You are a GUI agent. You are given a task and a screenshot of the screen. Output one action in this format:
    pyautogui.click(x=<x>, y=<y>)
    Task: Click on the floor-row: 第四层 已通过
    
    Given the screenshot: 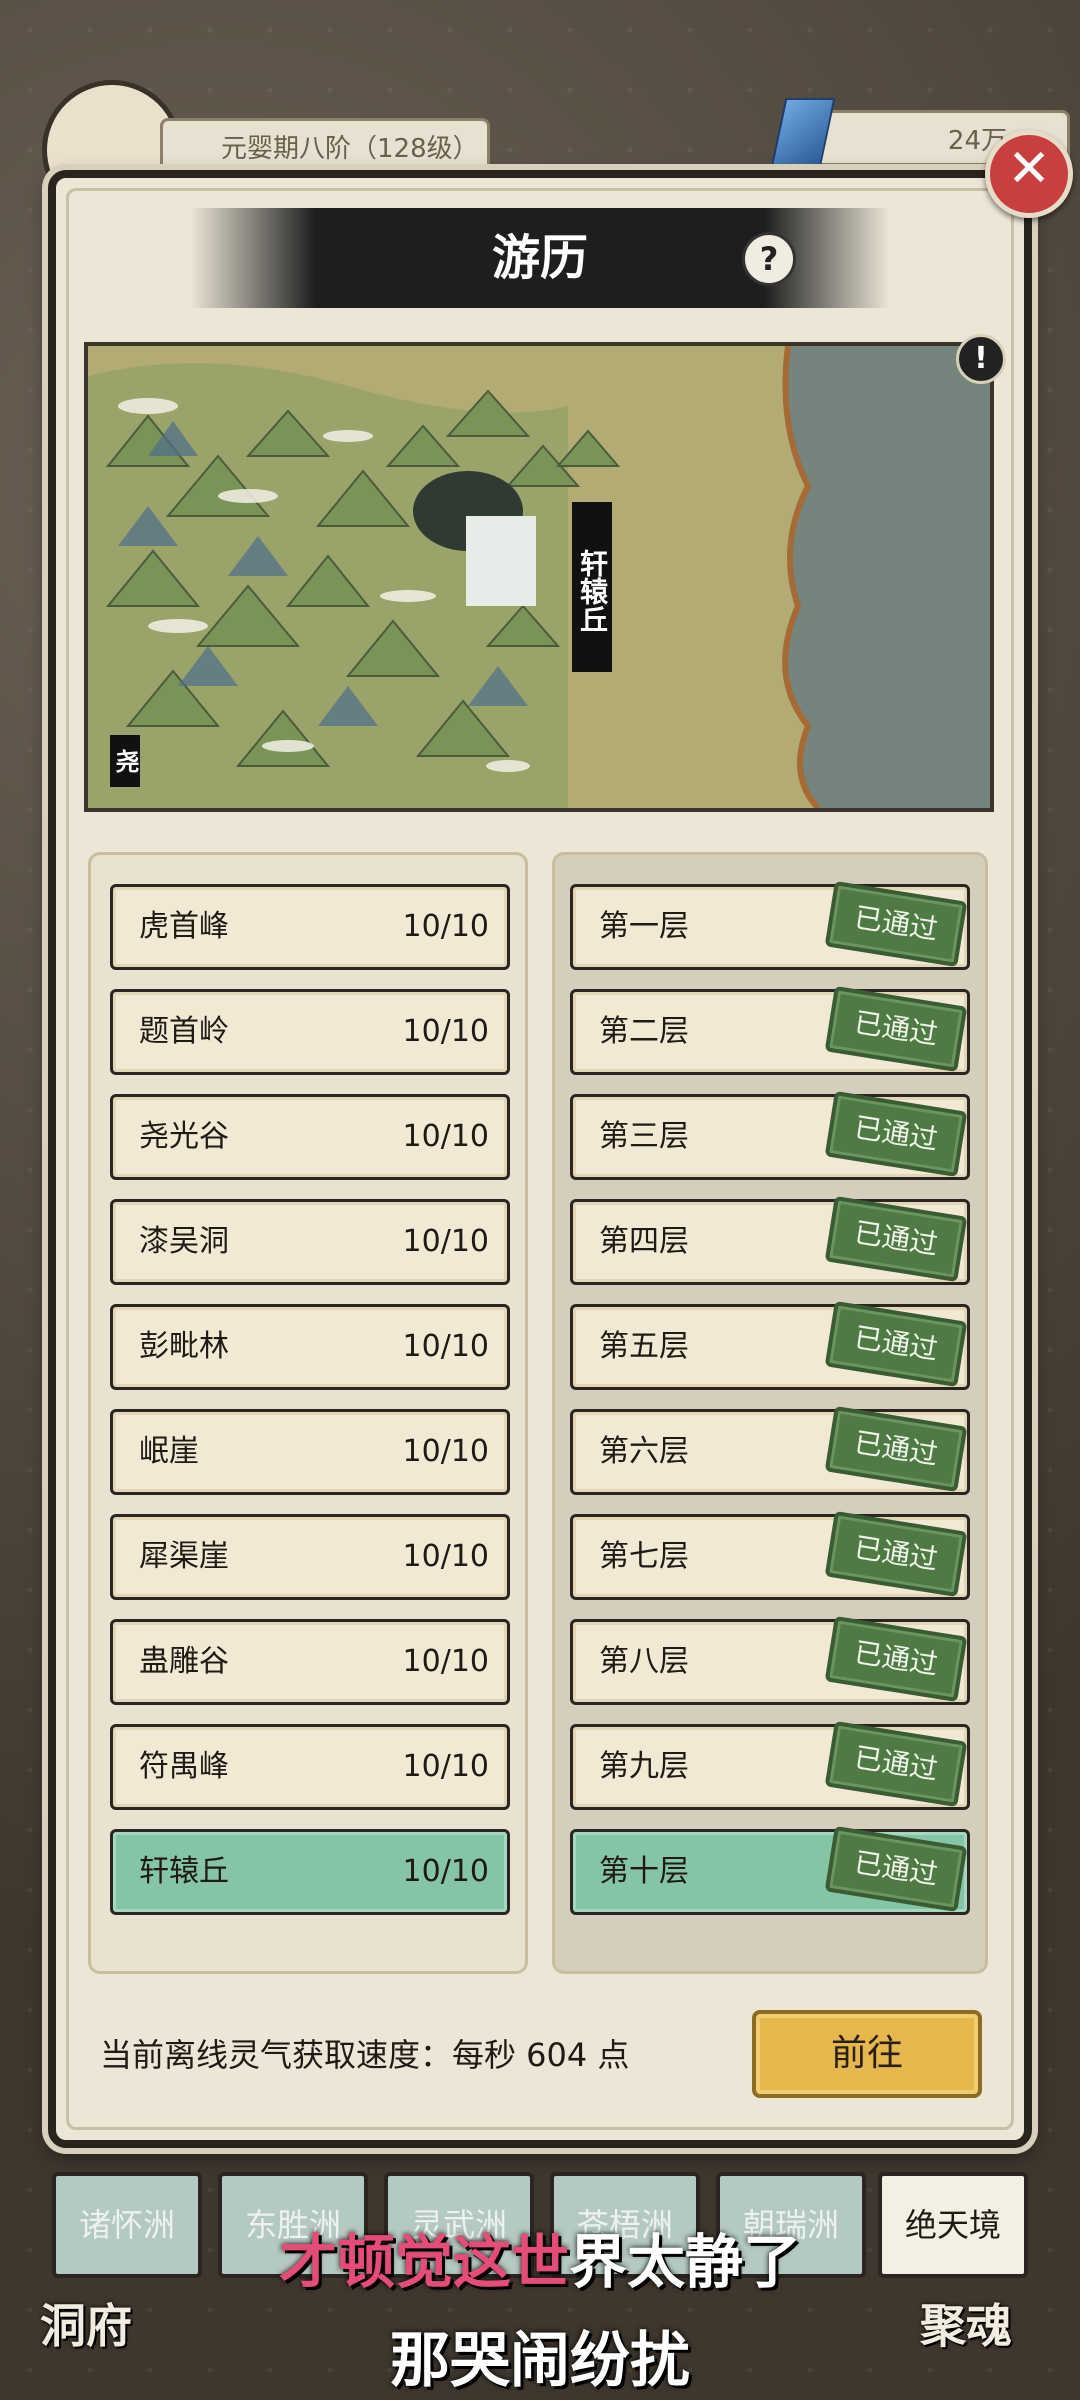 What is the action you would take?
    pyautogui.click(x=770, y=1240)
    